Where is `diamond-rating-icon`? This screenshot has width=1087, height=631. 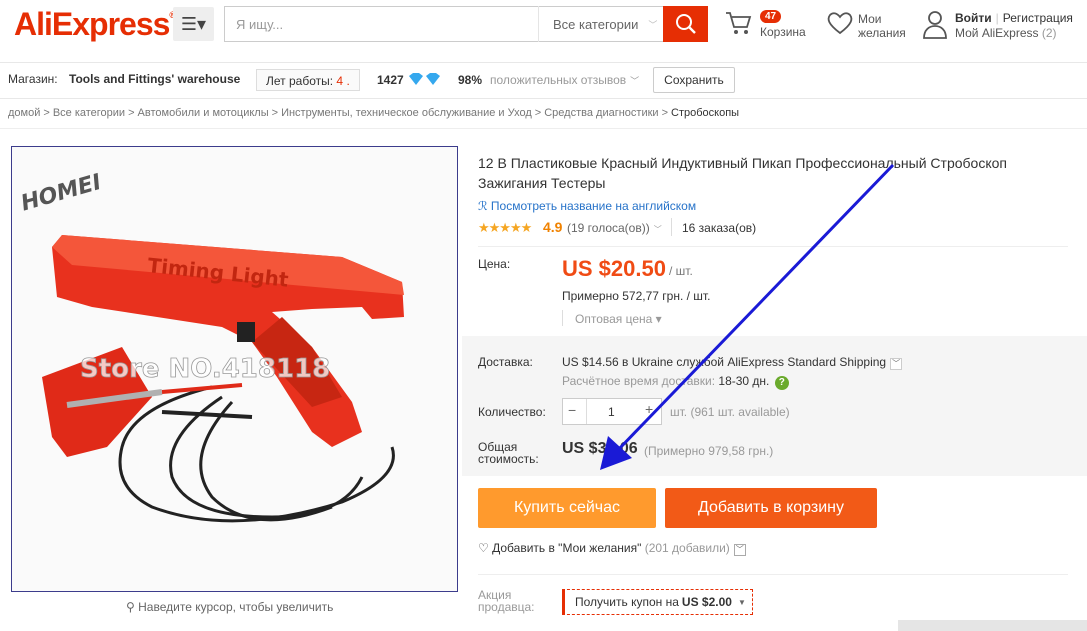 diamond-rating-icon is located at coordinates (425, 80).